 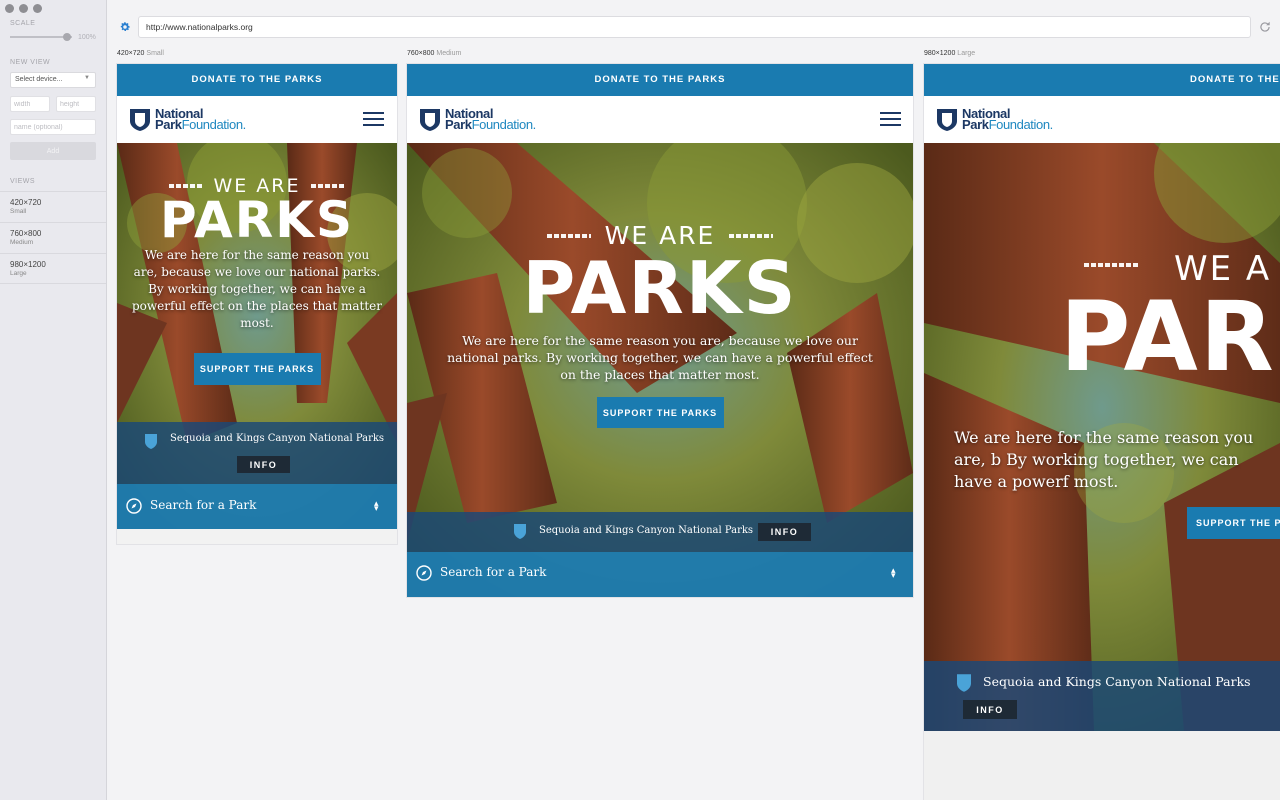 What do you see at coordinates (67, 37) in the screenshot?
I see `scale-slider-handle` at bounding box center [67, 37].